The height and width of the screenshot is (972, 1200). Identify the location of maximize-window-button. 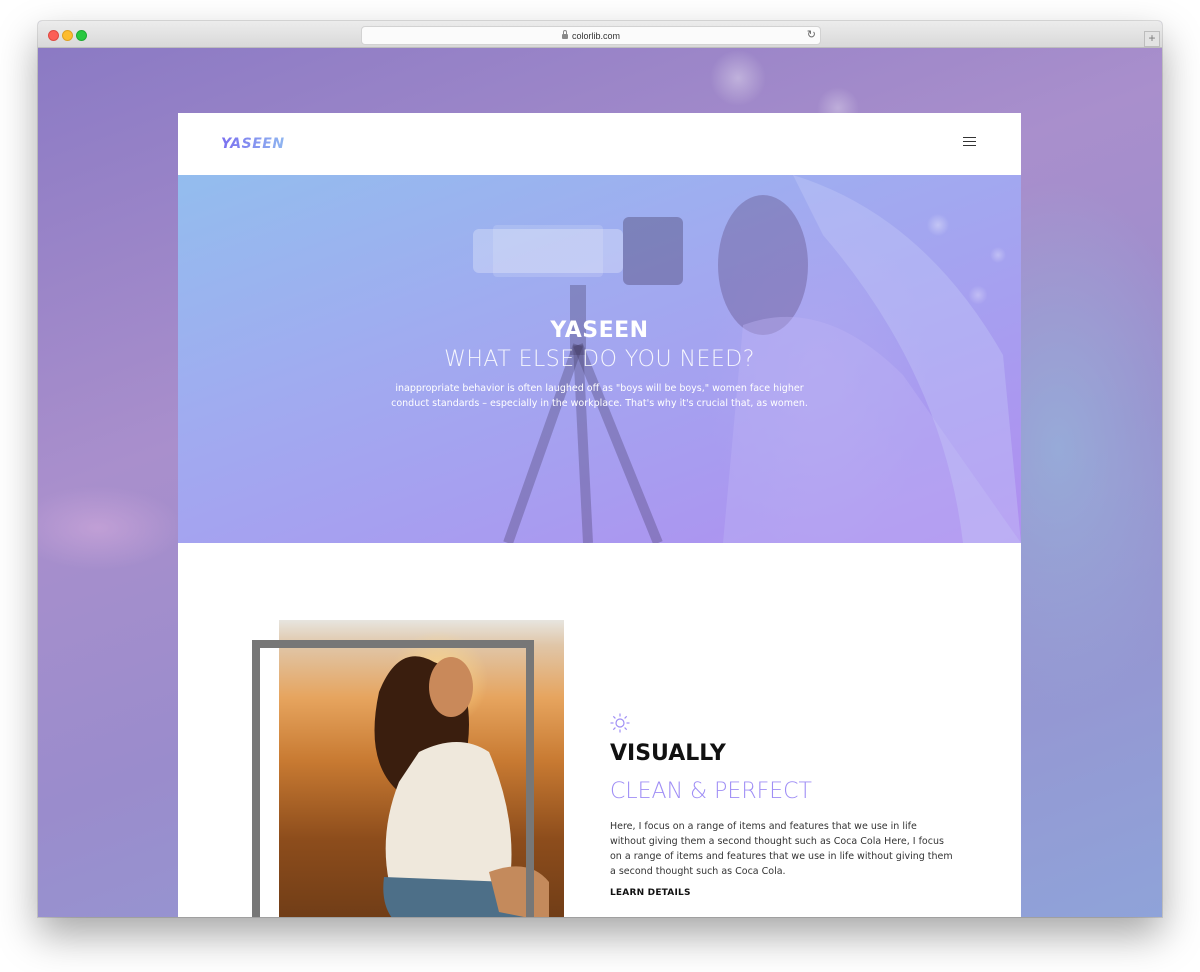
(81, 35).